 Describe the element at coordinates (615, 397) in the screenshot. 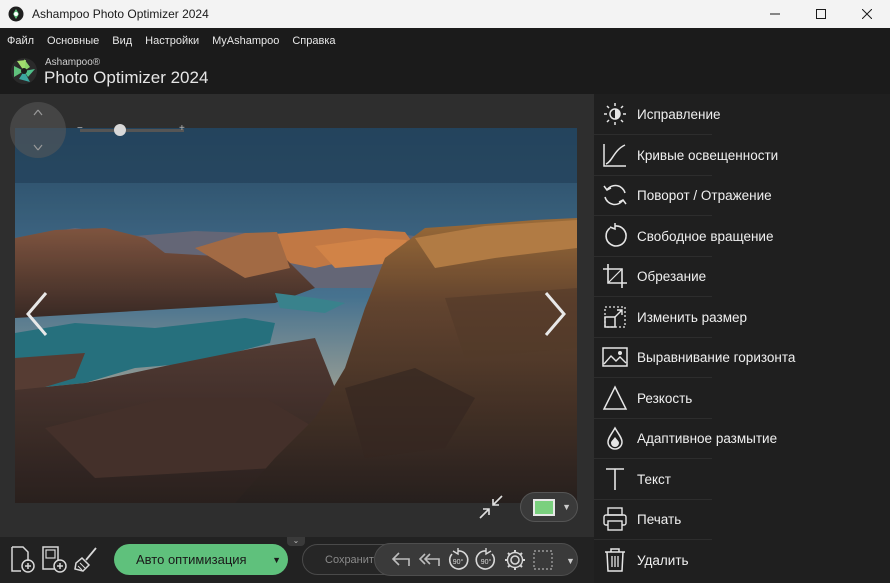

I see `sharpen-triangle-icon` at that location.